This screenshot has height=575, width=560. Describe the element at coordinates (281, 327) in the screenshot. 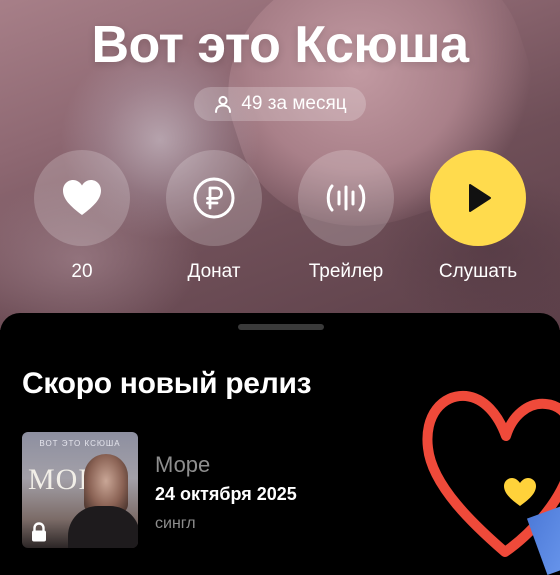

I see `sheet-drag-handle` at that location.